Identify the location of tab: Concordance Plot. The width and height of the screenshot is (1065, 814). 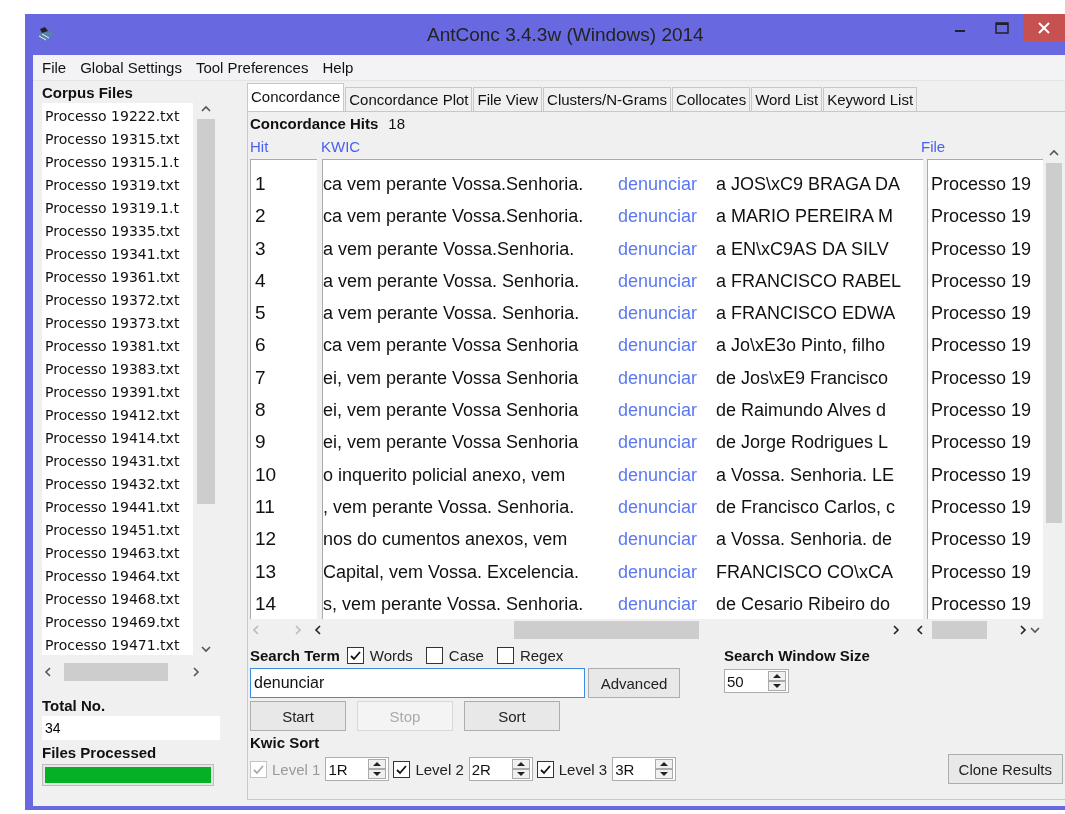
(409, 99).